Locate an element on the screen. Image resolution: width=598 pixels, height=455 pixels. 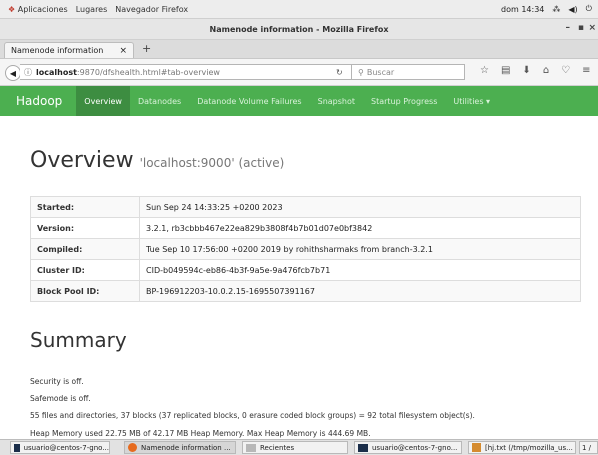
nav-snapshot: Snapshot is located at coordinates (336, 101).